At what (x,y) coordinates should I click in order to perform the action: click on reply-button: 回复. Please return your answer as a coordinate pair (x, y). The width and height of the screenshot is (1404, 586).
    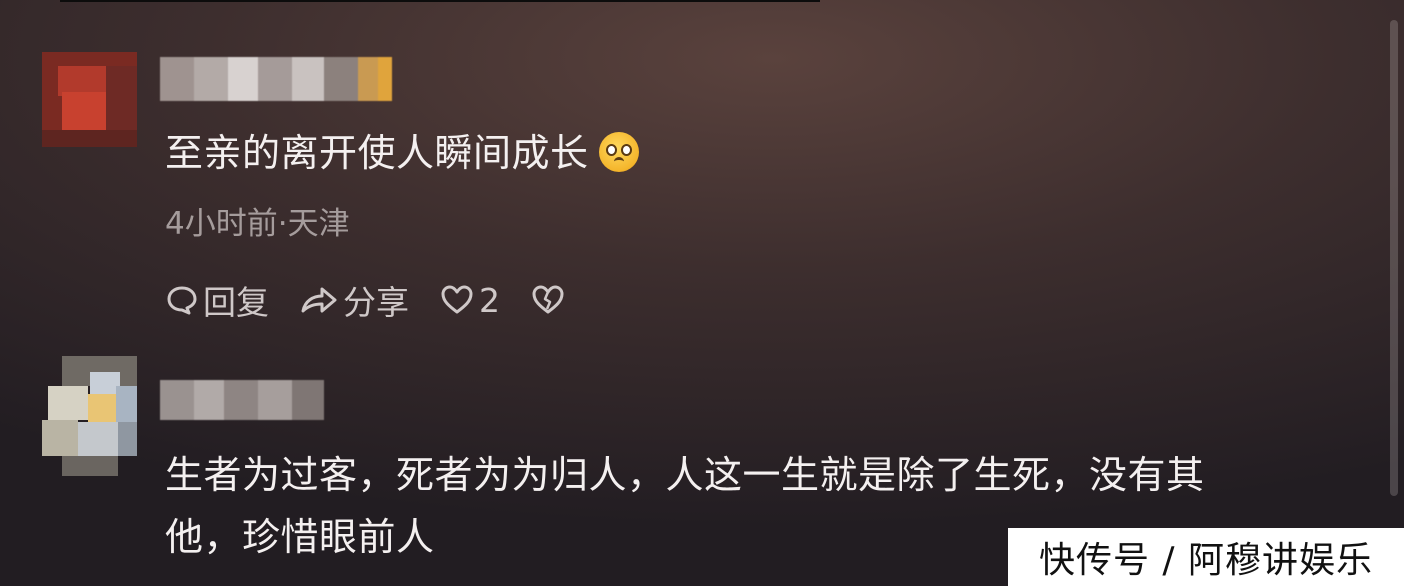
    Looking at the image, I should click on (217, 300).